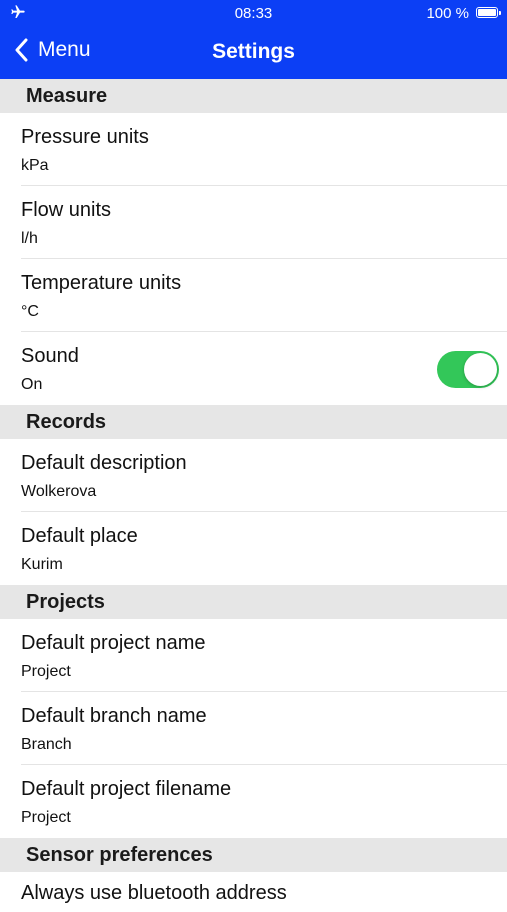 Image resolution: width=507 pixels, height=912 pixels. What do you see at coordinates (253, 548) in the screenshot?
I see `setting-row-default-place: Default place Kurim` at bounding box center [253, 548].